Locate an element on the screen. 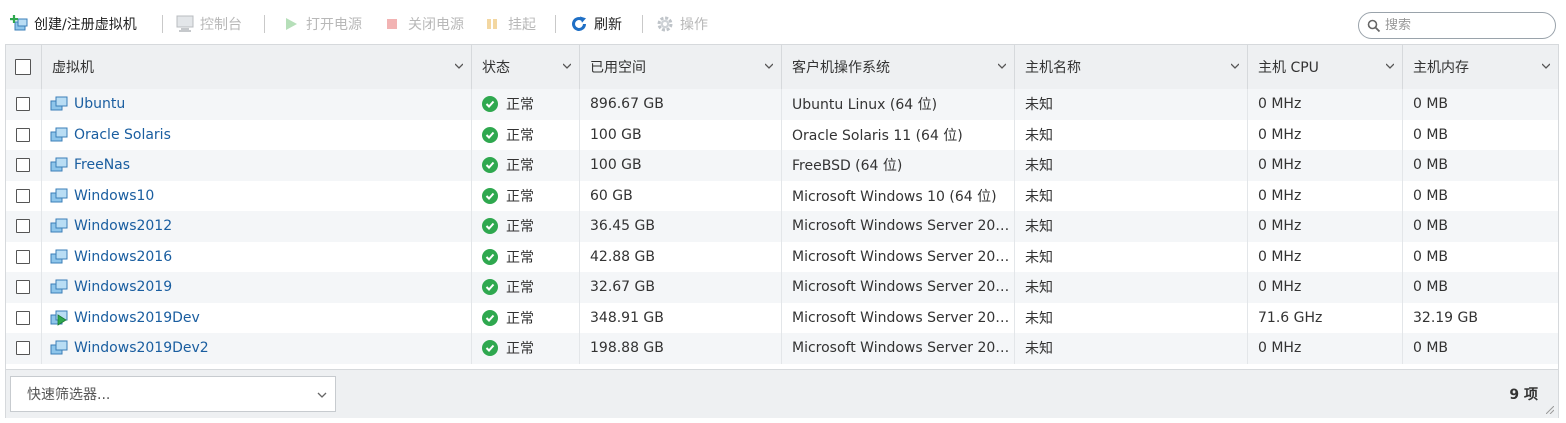  vm-name-cell: Ubuntu is located at coordinates (257, 104).